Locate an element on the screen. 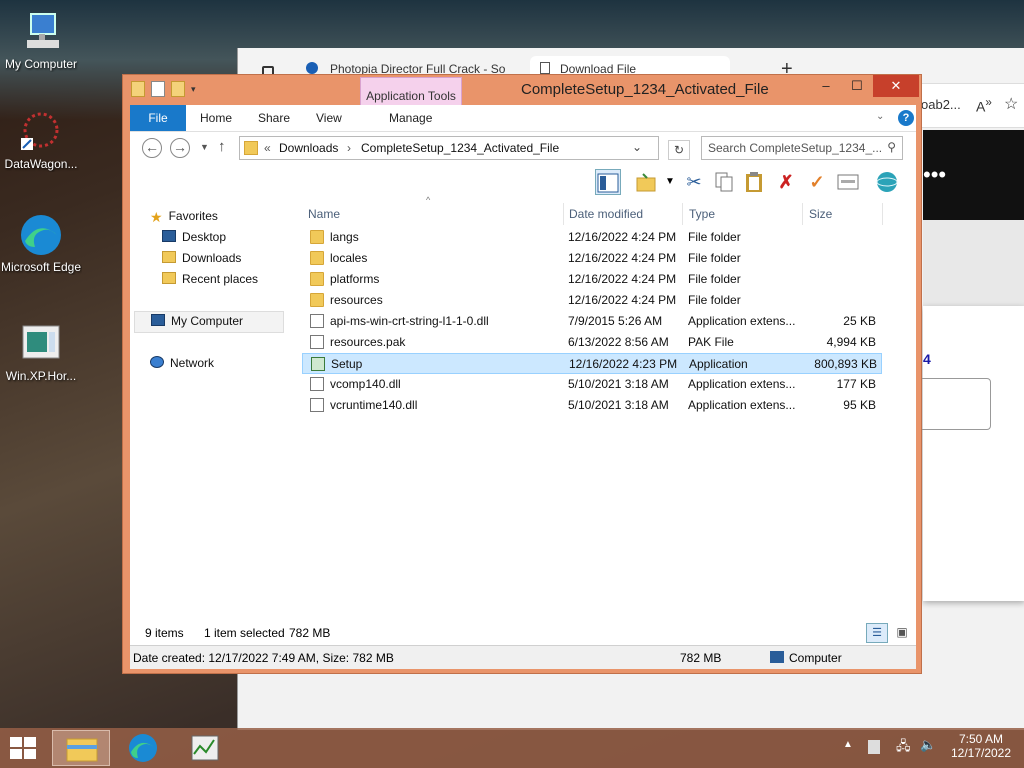 This screenshot has width=1024, height=768. volume-icon: 🔈 is located at coordinates (928, 745).